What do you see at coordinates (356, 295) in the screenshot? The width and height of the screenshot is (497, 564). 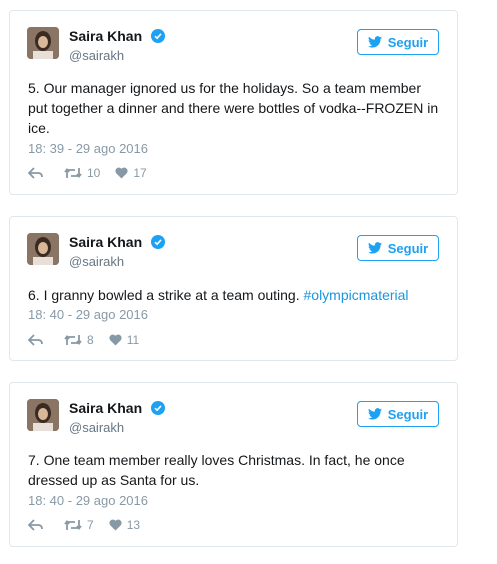 I see `hashtag-link: #olympicmaterial` at bounding box center [356, 295].